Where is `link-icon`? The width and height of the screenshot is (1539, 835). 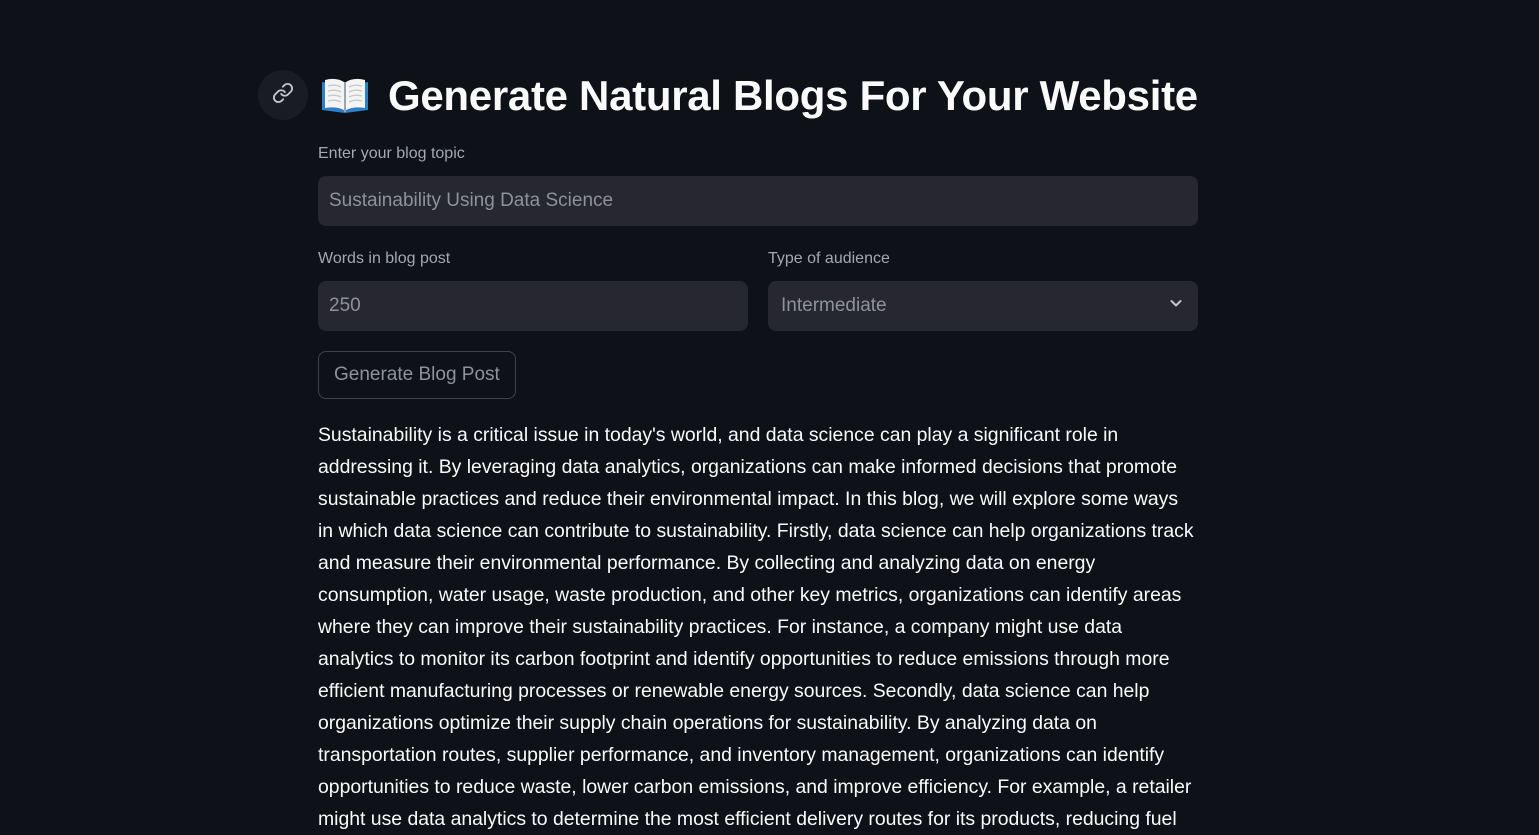 link-icon is located at coordinates (283, 95).